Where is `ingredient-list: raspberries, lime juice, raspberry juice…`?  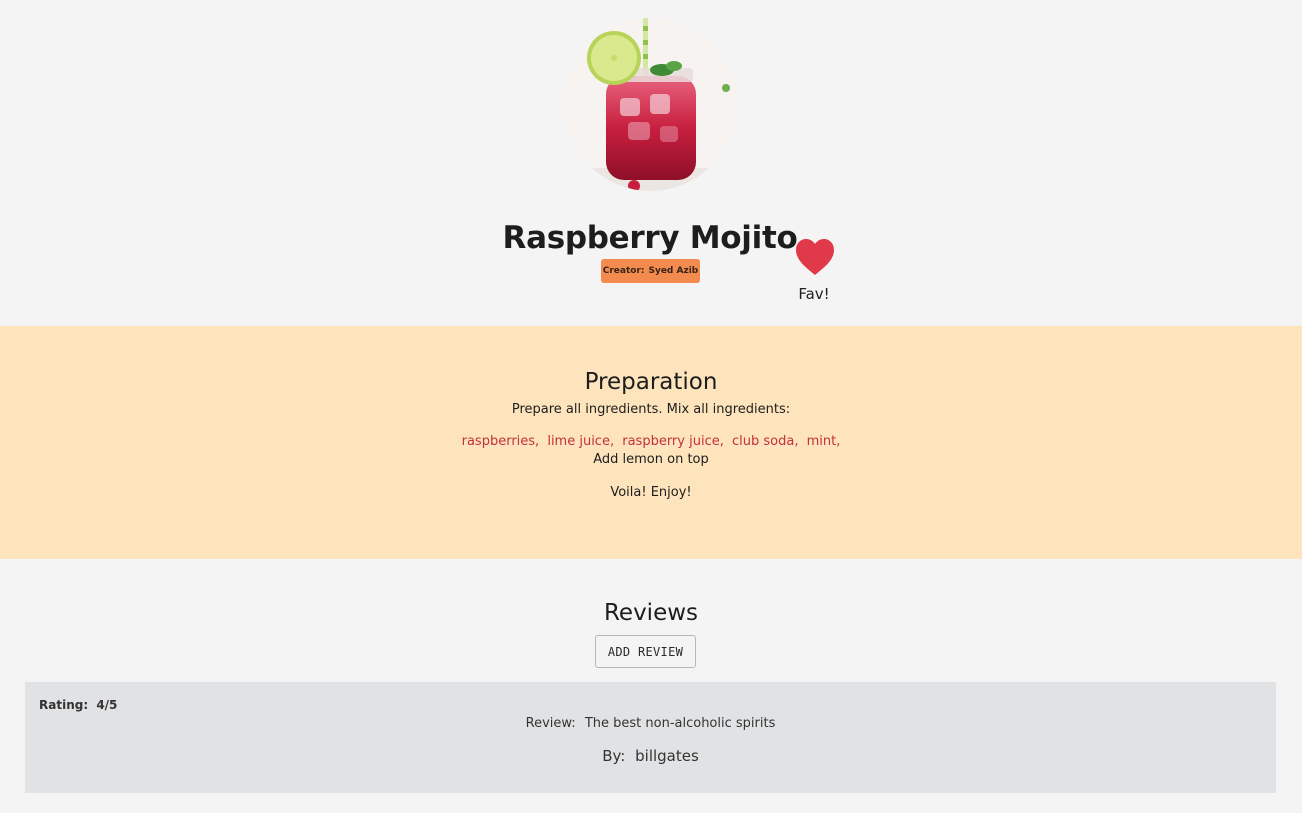 ingredient-list: raspberries, lime juice, raspberry juice… is located at coordinates (651, 441).